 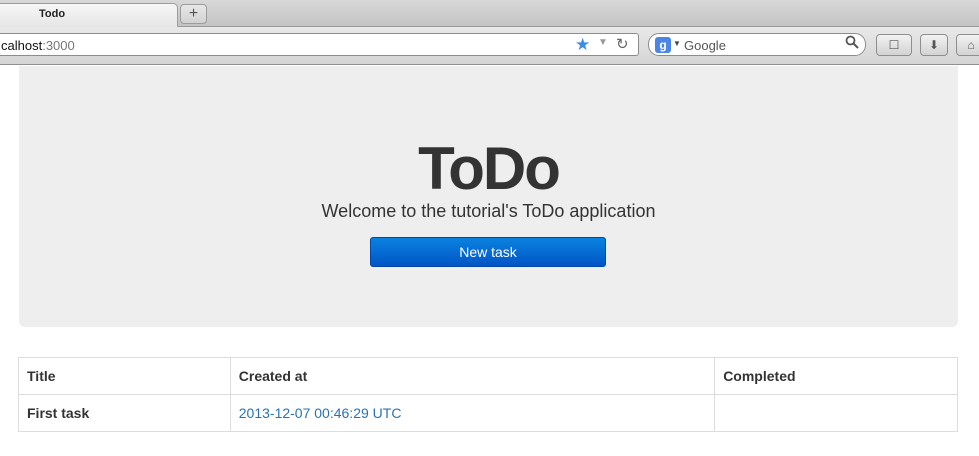 I want to click on table-header-row: Title Created at Completed, so click(x=488, y=376).